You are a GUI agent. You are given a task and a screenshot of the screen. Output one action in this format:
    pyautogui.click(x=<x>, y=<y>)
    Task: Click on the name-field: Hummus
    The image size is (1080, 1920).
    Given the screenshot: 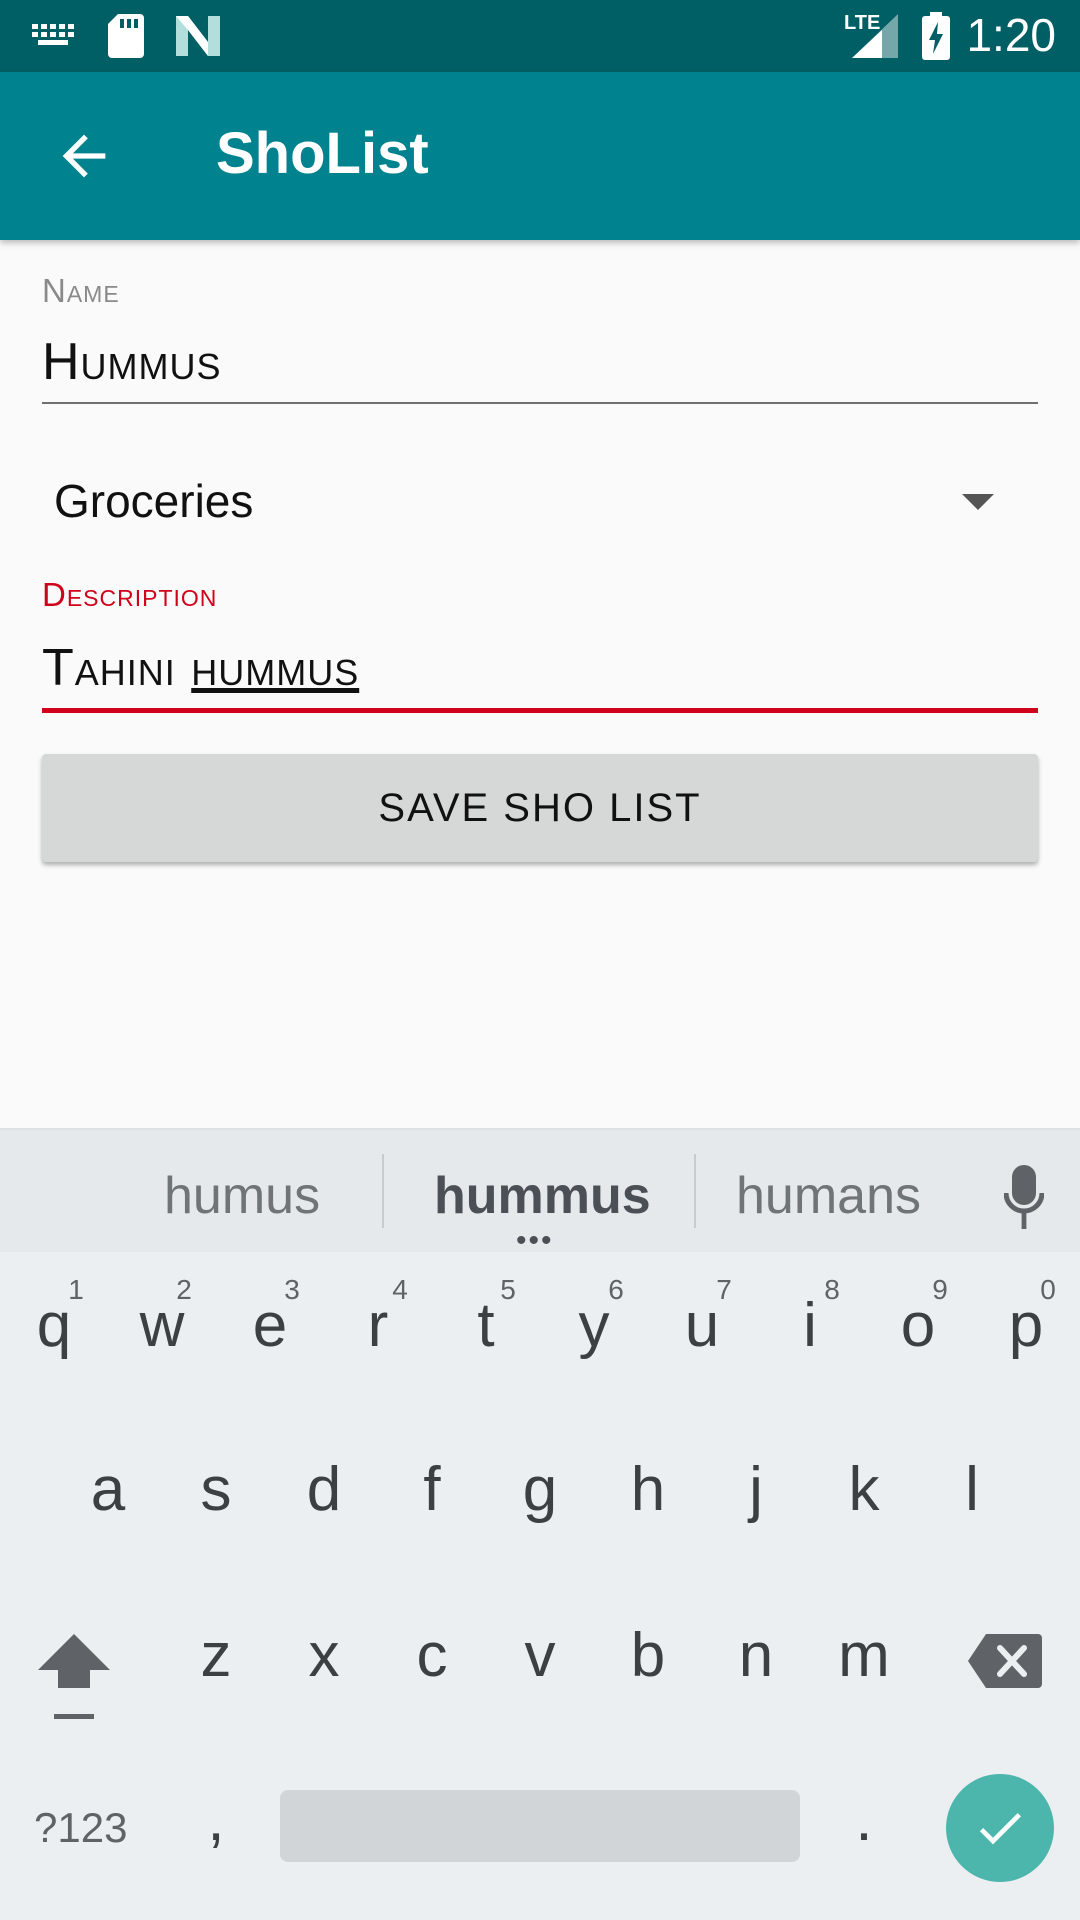 What is the action you would take?
    pyautogui.click(x=132, y=362)
    